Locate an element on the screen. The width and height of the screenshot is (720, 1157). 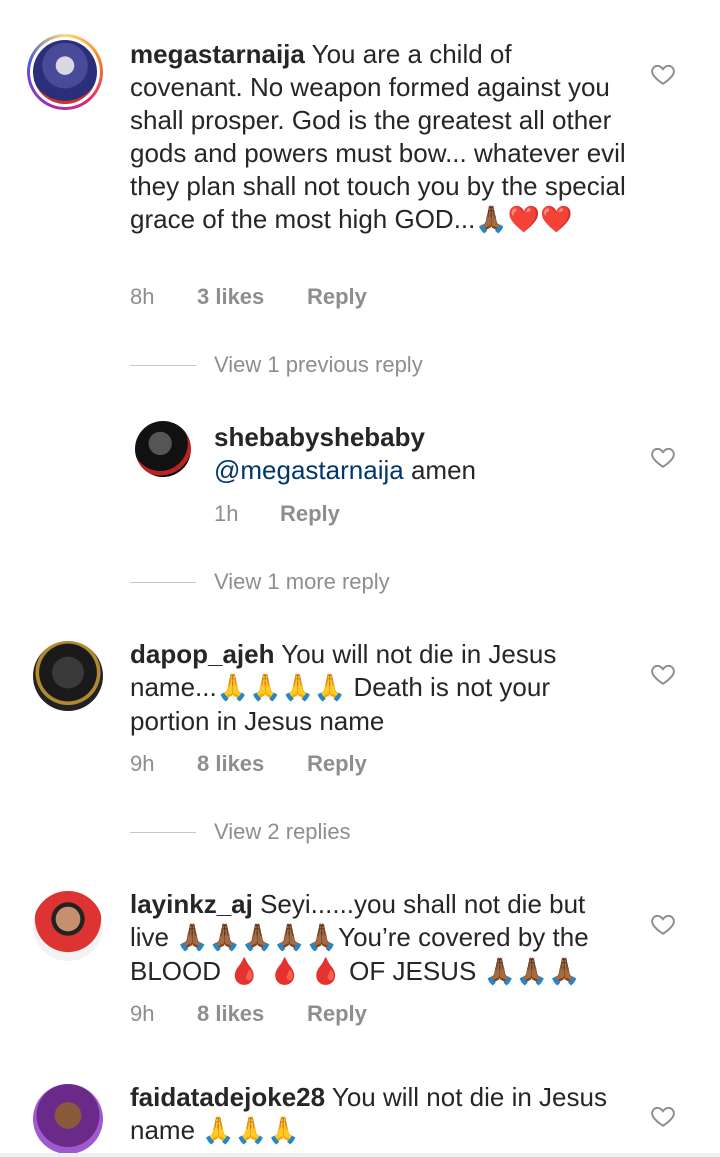
username: shebabyshebaby is located at coordinates (319, 437).